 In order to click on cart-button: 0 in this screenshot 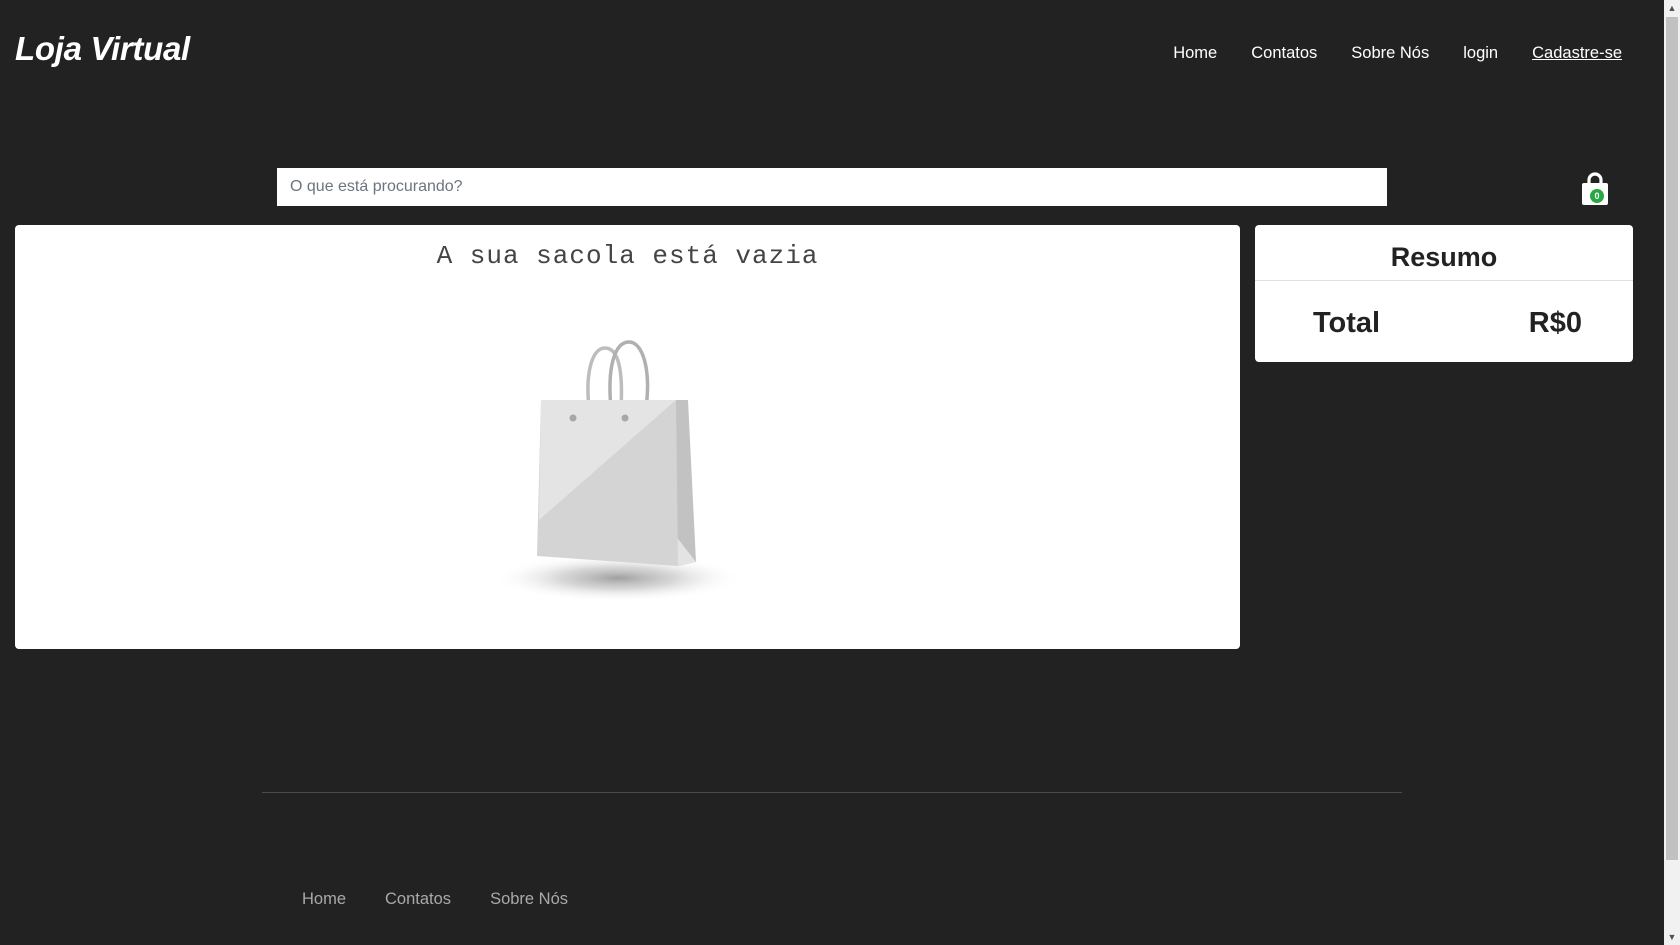, I will do `click(1595, 189)`.